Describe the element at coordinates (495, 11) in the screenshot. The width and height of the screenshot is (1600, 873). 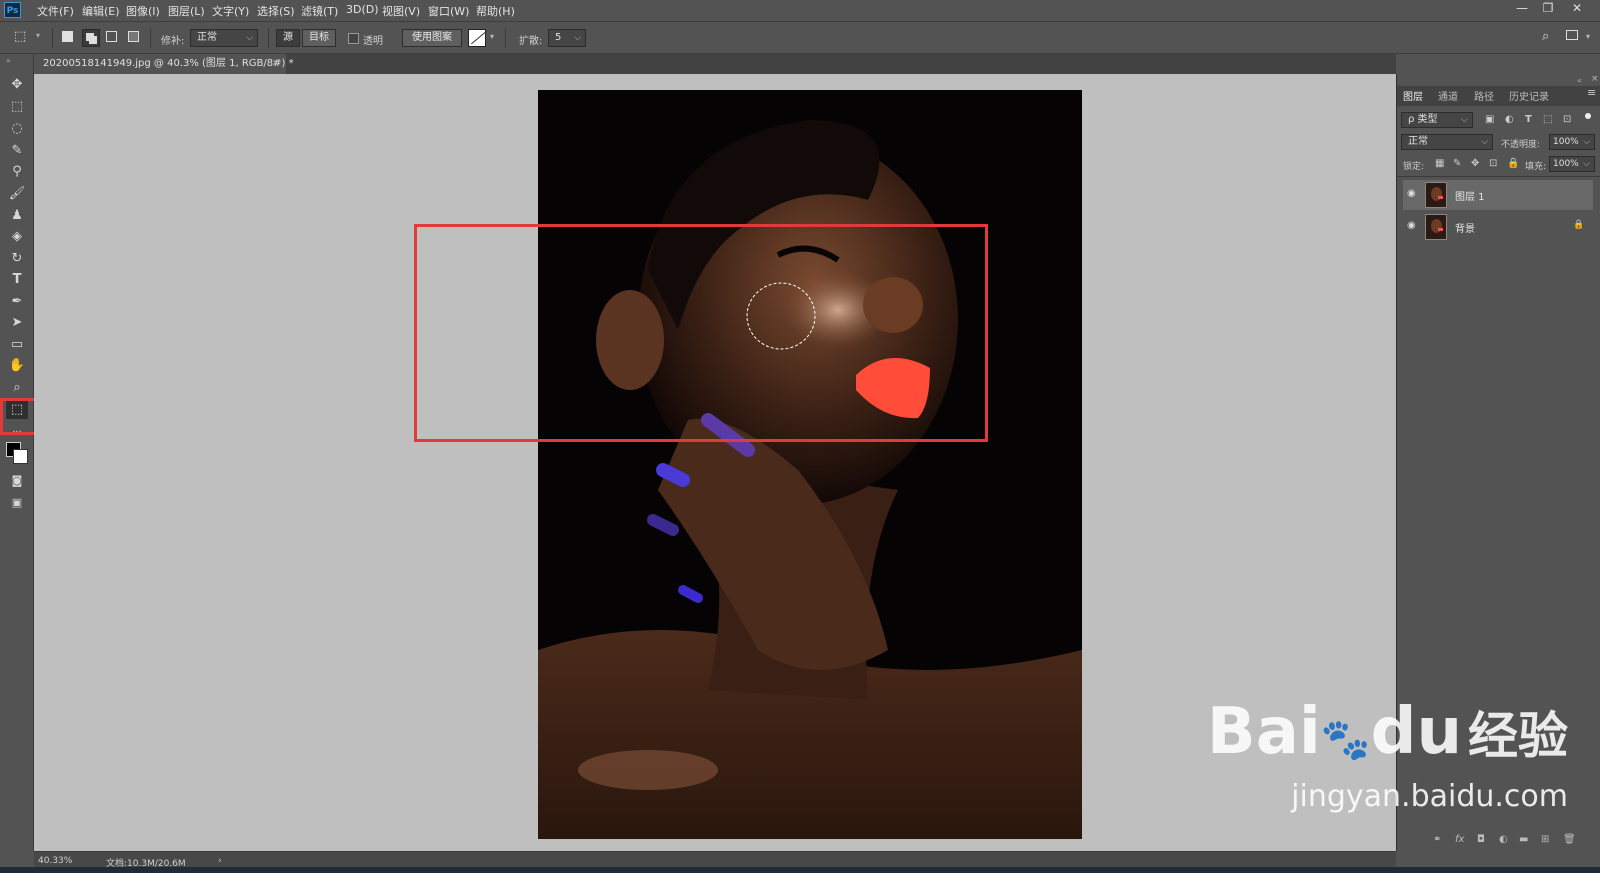
I see `menu-help: 帮助(H)` at that location.